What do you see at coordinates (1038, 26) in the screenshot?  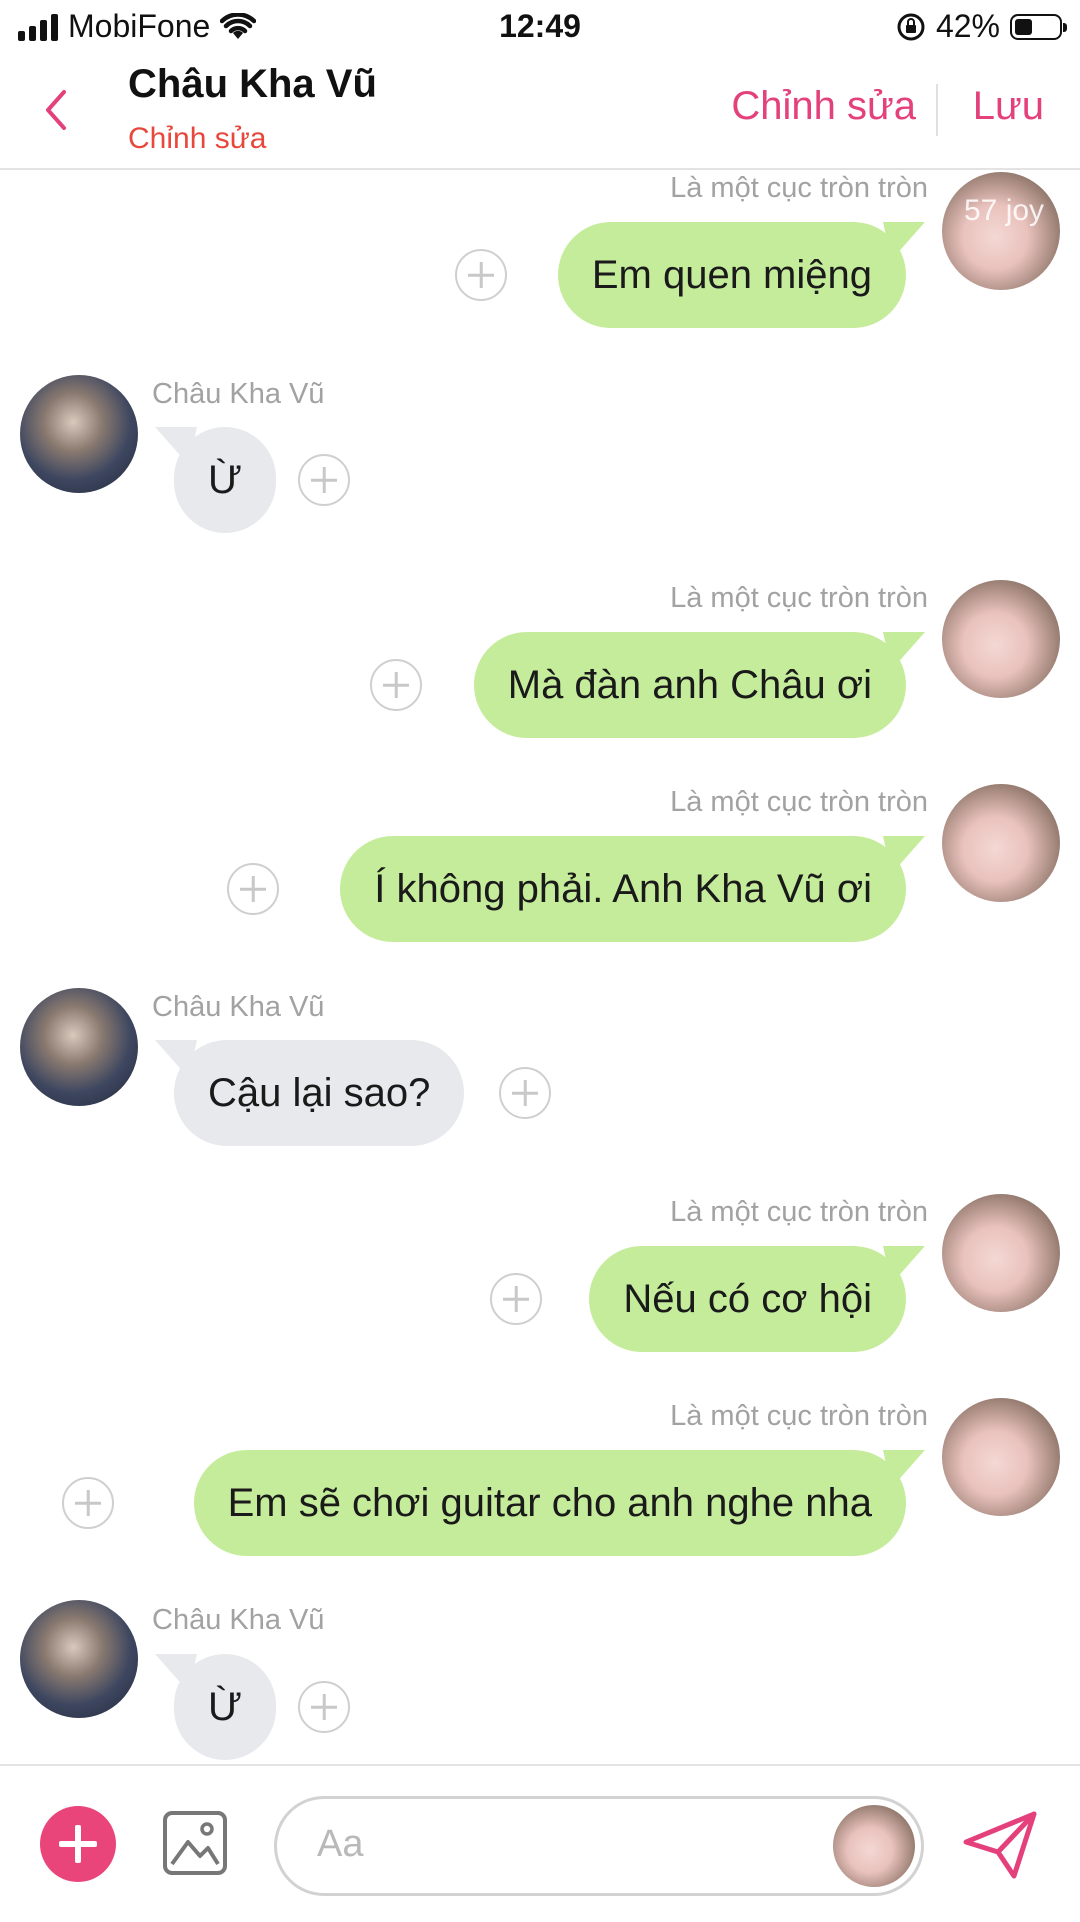 I see `battery-icon` at bounding box center [1038, 26].